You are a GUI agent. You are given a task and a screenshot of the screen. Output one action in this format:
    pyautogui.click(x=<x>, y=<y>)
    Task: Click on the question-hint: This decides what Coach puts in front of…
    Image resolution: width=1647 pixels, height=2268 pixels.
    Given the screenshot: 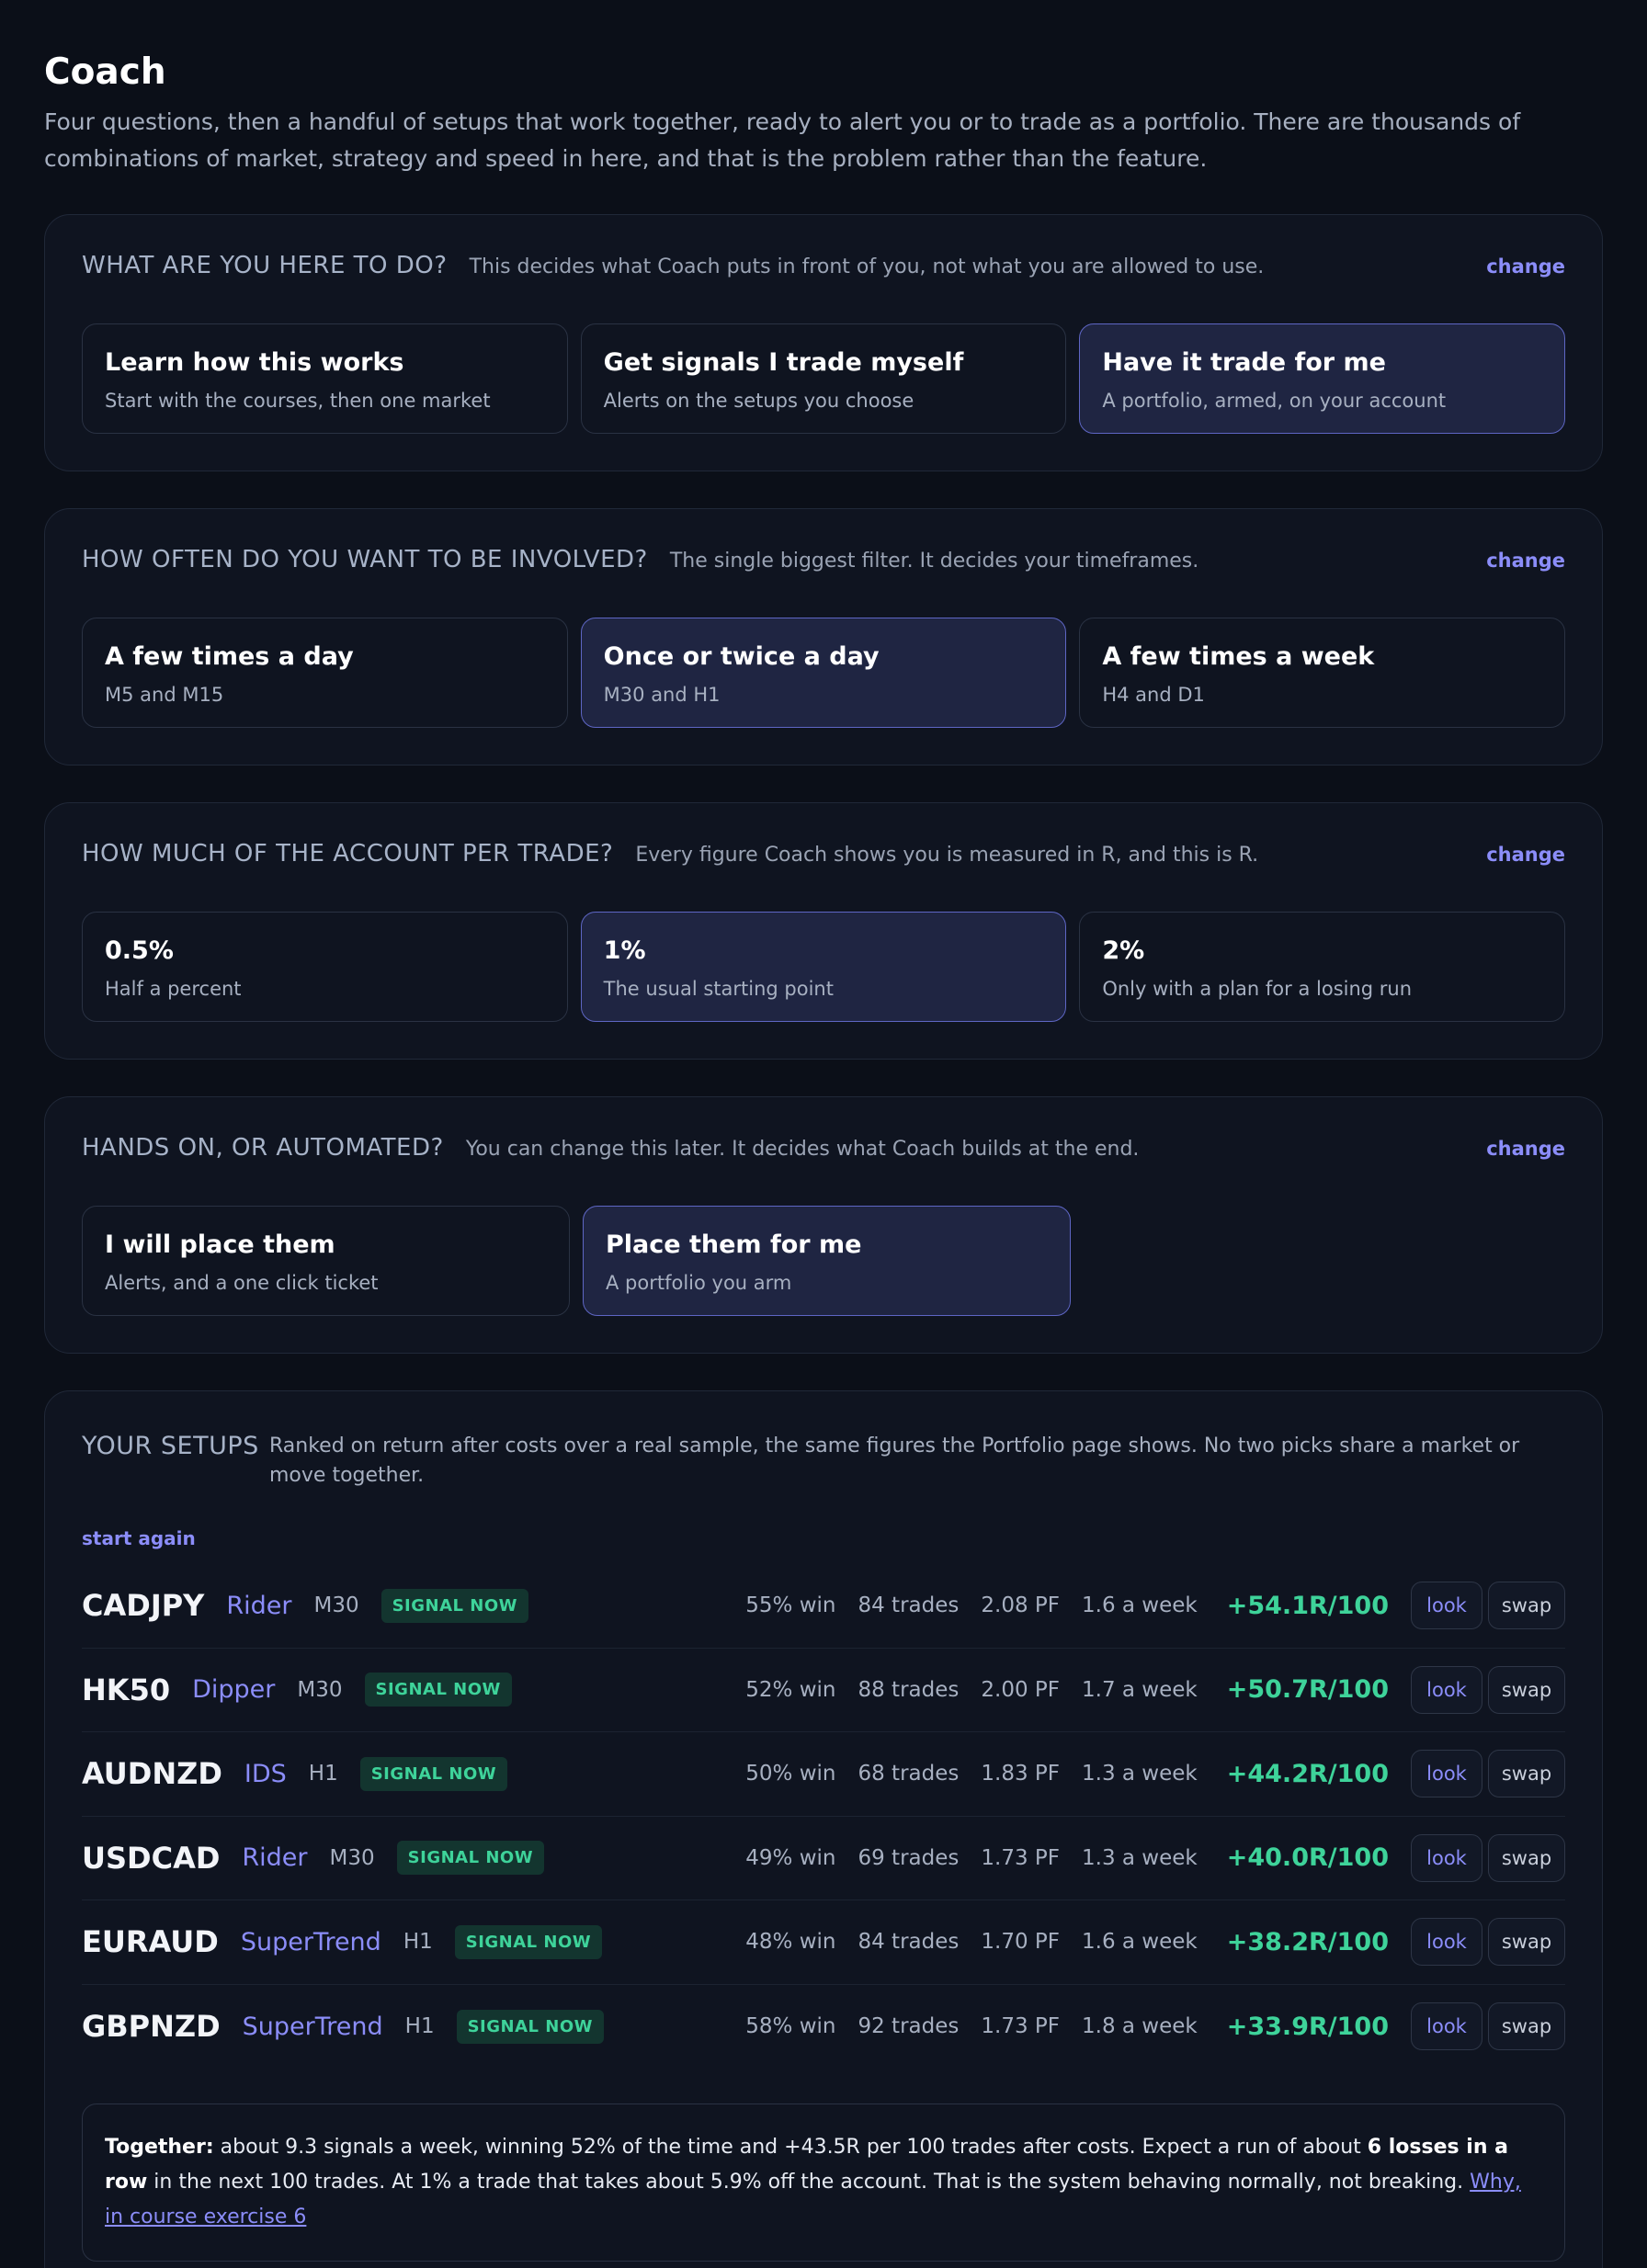 What is the action you would take?
    pyautogui.click(x=867, y=266)
    